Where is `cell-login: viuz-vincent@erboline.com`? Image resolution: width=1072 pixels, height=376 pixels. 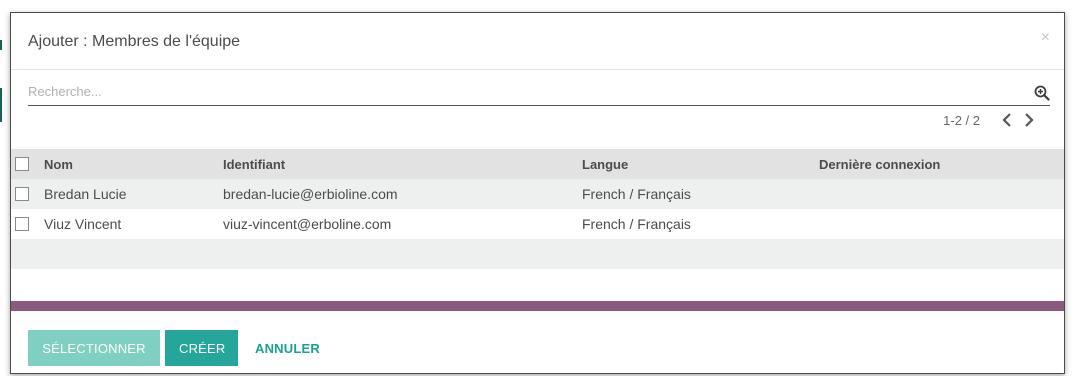 cell-login: viuz-vincent@erboline.com is located at coordinates (307, 224).